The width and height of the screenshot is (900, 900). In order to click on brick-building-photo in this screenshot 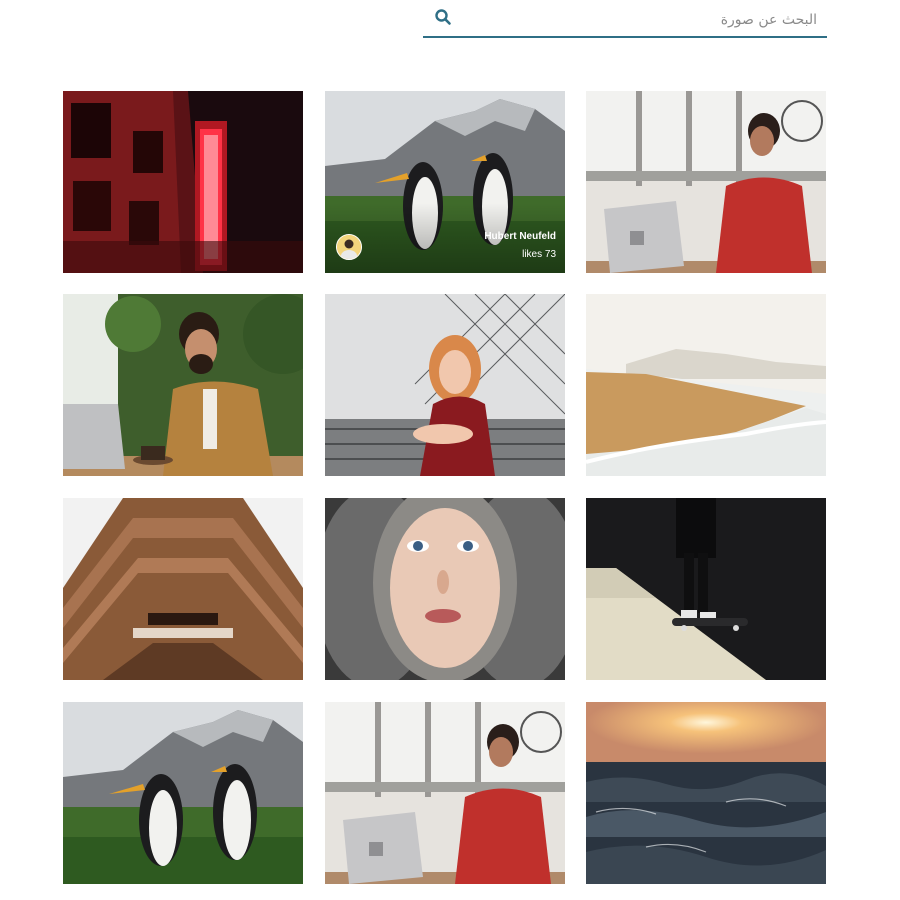, I will do `click(183, 589)`.